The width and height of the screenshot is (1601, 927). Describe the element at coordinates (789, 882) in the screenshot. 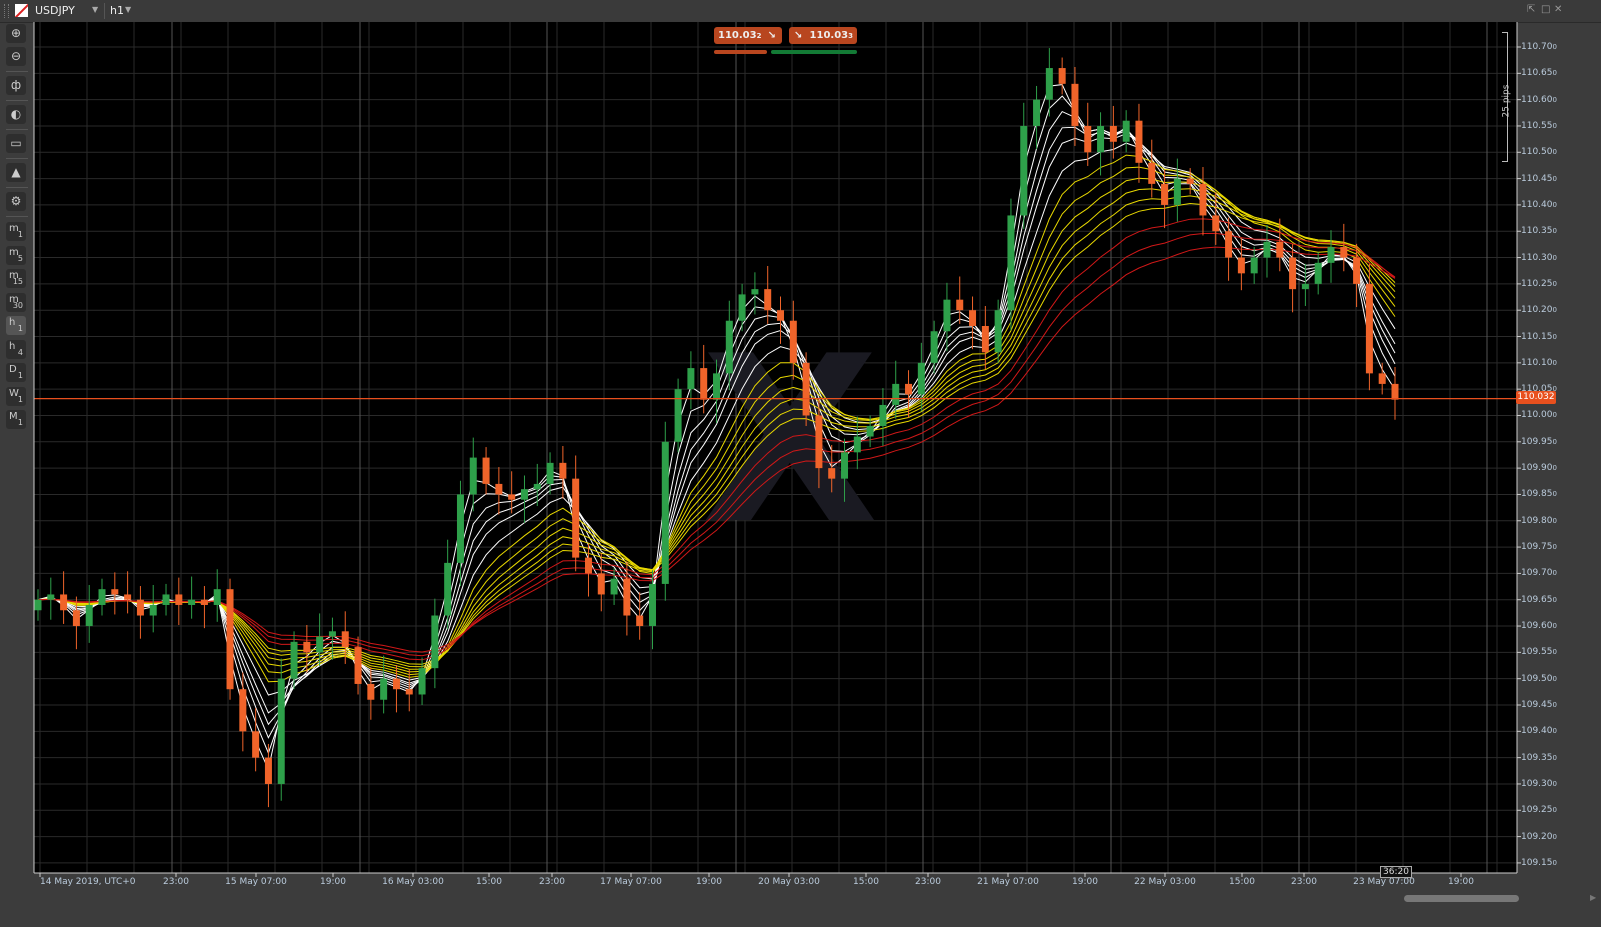

I see `time-tick-label: 20 May 03:00` at that location.